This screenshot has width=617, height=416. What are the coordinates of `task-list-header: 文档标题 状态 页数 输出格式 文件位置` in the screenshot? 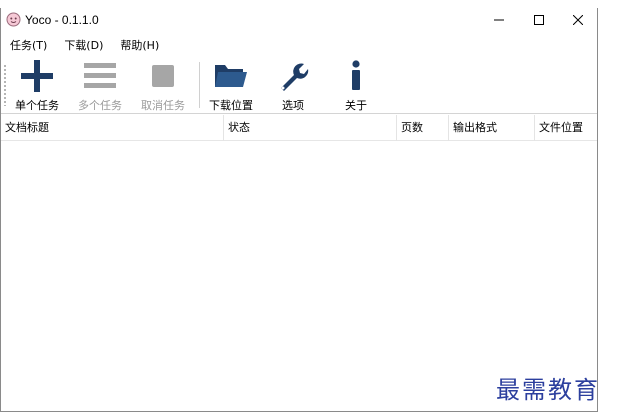 It's located at (299, 128).